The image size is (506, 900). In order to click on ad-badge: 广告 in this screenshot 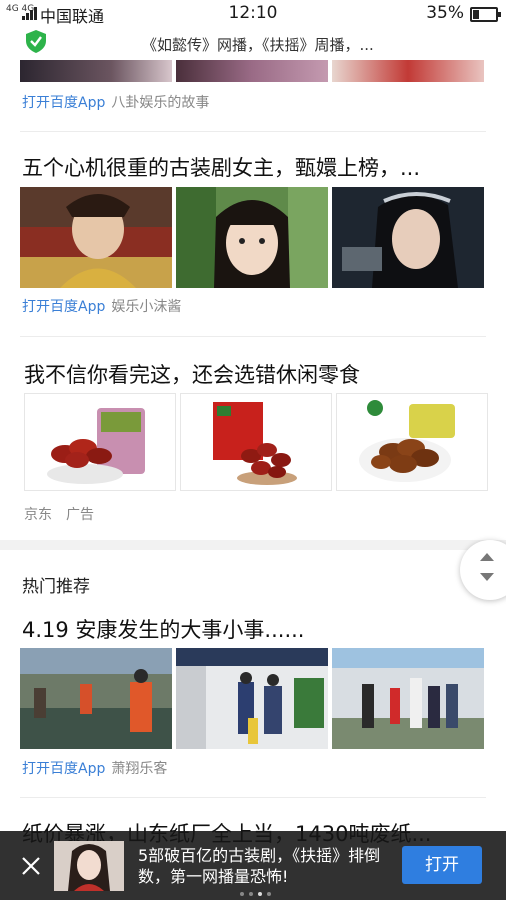, I will do `click(80, 515)`.